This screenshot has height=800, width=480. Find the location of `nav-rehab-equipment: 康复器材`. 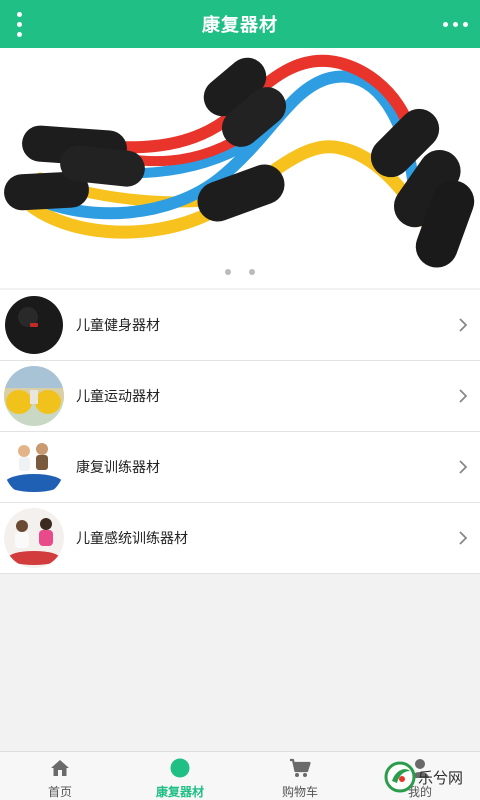

nav-rehab-equipment: 康复器材 is located at coordinates (180, 776).